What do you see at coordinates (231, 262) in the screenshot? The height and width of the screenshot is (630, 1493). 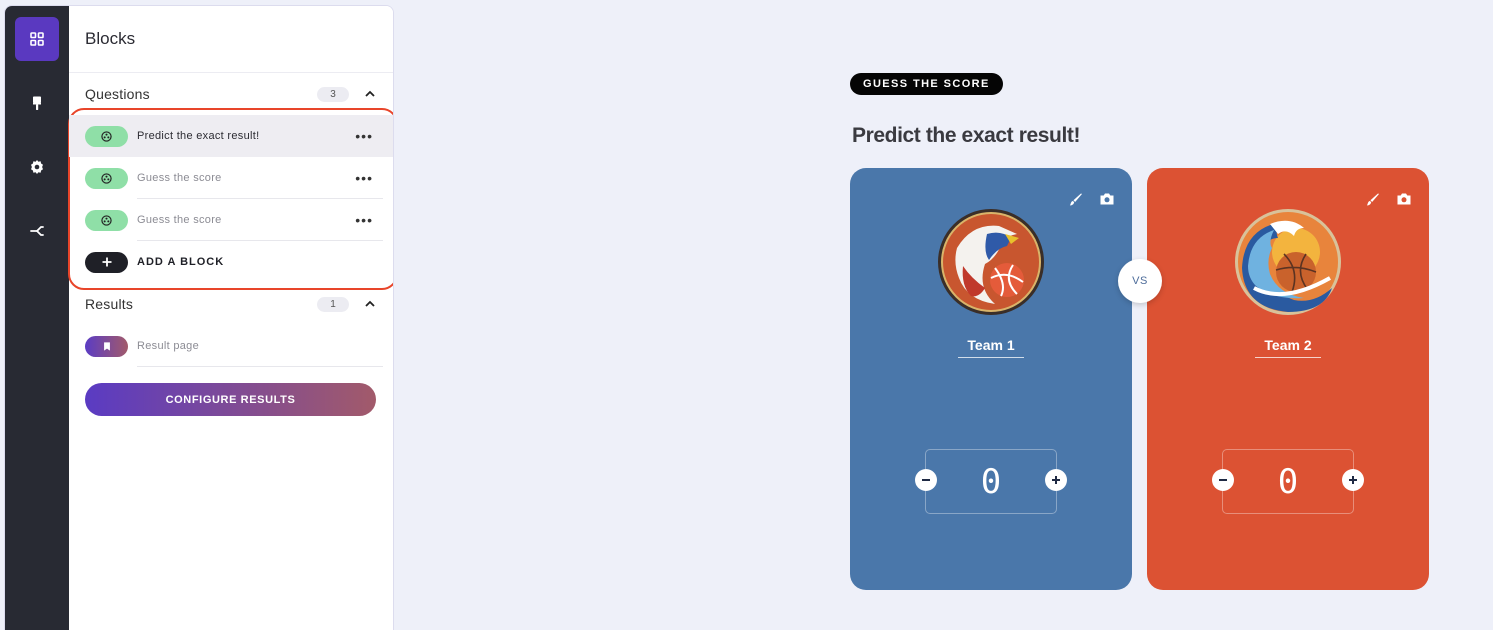 I see `add-block-button: ADD A BLOCK` at bounding box center [231, 262].